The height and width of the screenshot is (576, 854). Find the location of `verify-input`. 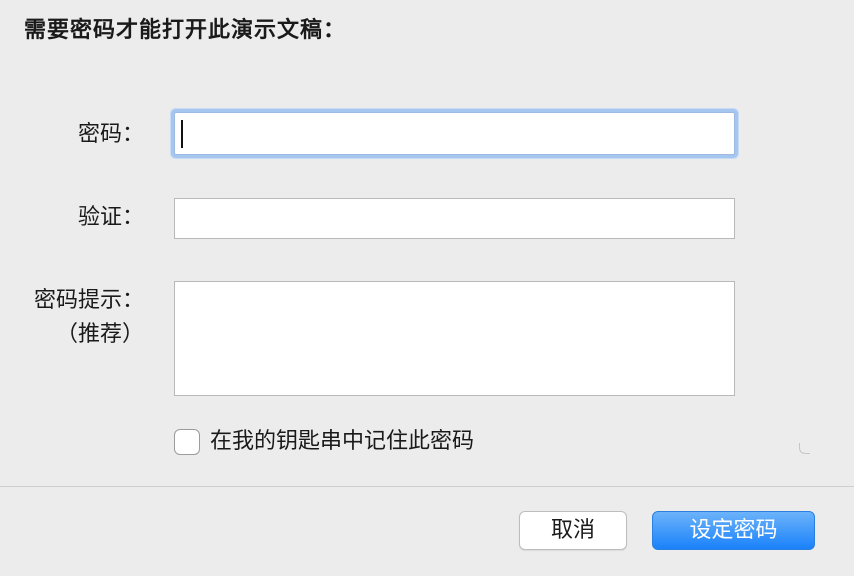

verify-input is located at coordinates (454, 218).